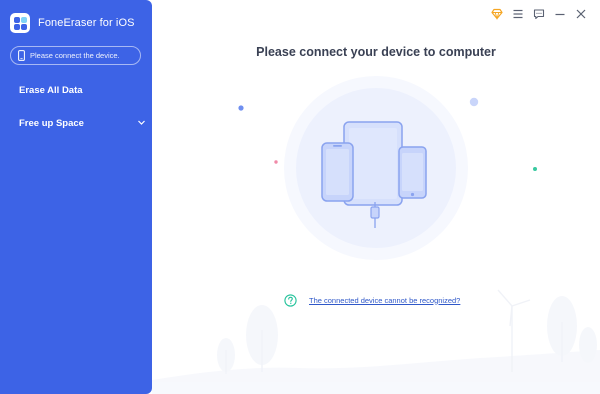 This screenshot has height=394, width=600. Describe the element at coordinates (337, 172) in the screenshot. I see `phone-left-icon` at that location.